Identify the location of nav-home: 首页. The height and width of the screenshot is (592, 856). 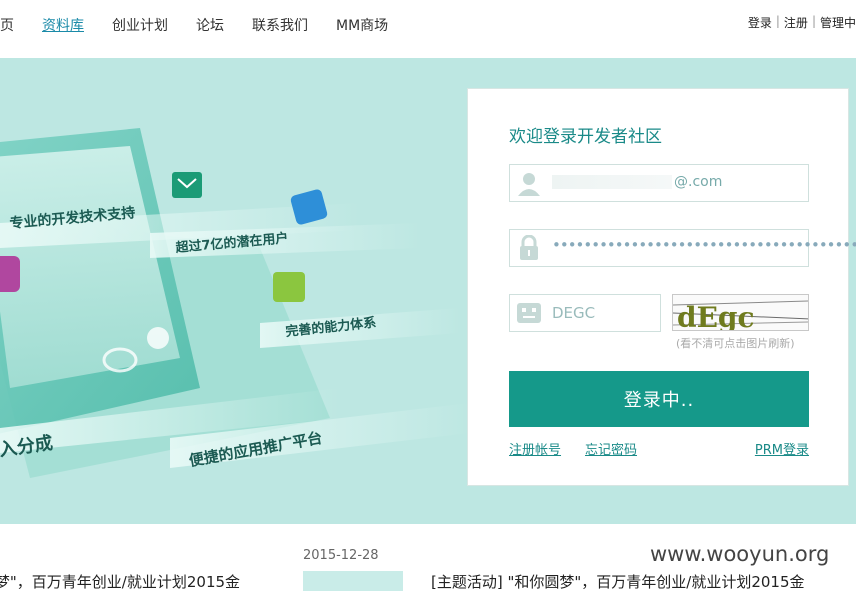
(7, 25).